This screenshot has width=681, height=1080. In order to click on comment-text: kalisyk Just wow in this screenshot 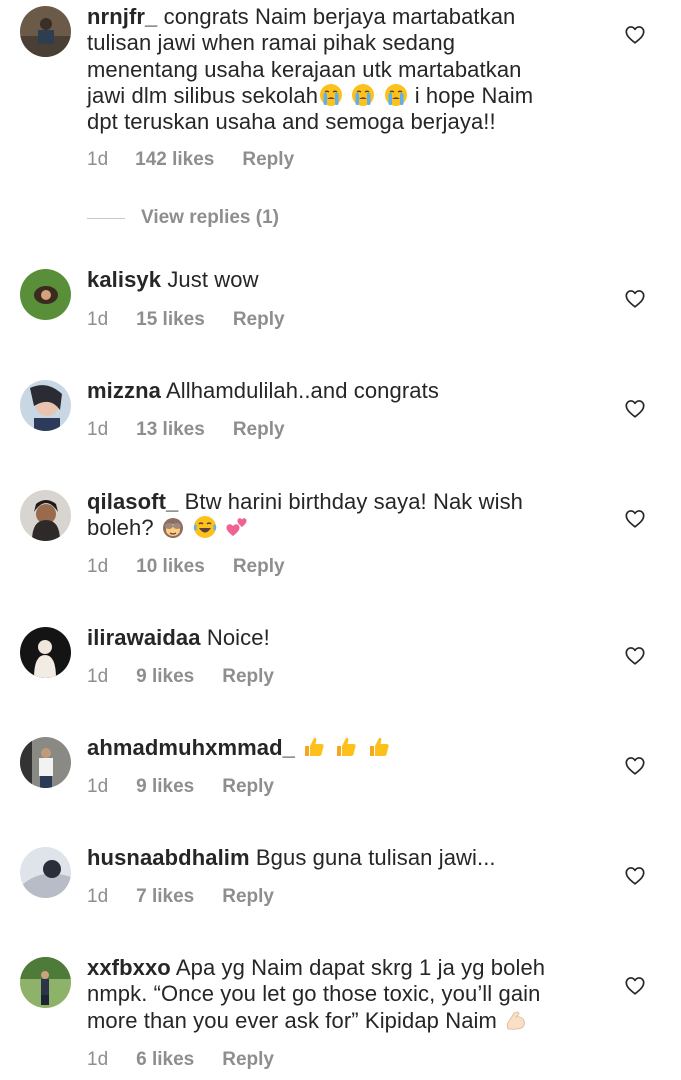, I will do `click(337, 280)`.